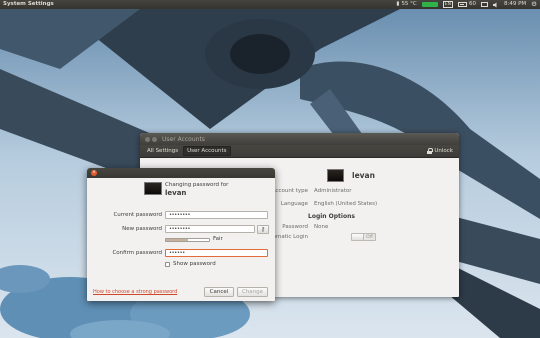  I want to click on account-type-value: Administrator, so click(333, 191).